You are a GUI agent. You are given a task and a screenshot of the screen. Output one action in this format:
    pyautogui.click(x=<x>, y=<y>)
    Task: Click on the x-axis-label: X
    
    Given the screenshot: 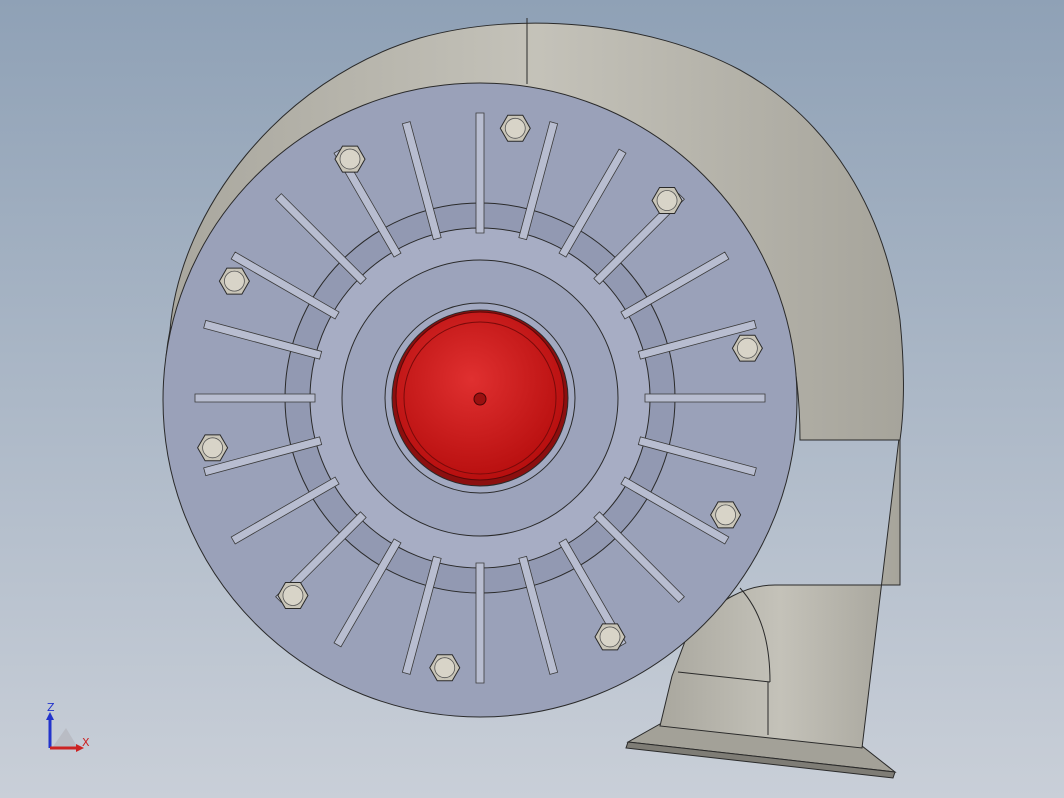 What is the action you would take?
    pyautogui.click(x=86, y=742)
    